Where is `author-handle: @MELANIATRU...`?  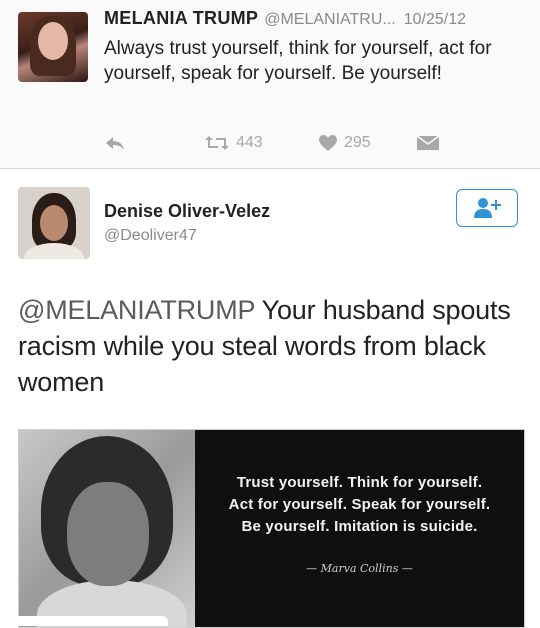 author-handle: @MELANIATRU... is located at coordinates (330, 19).